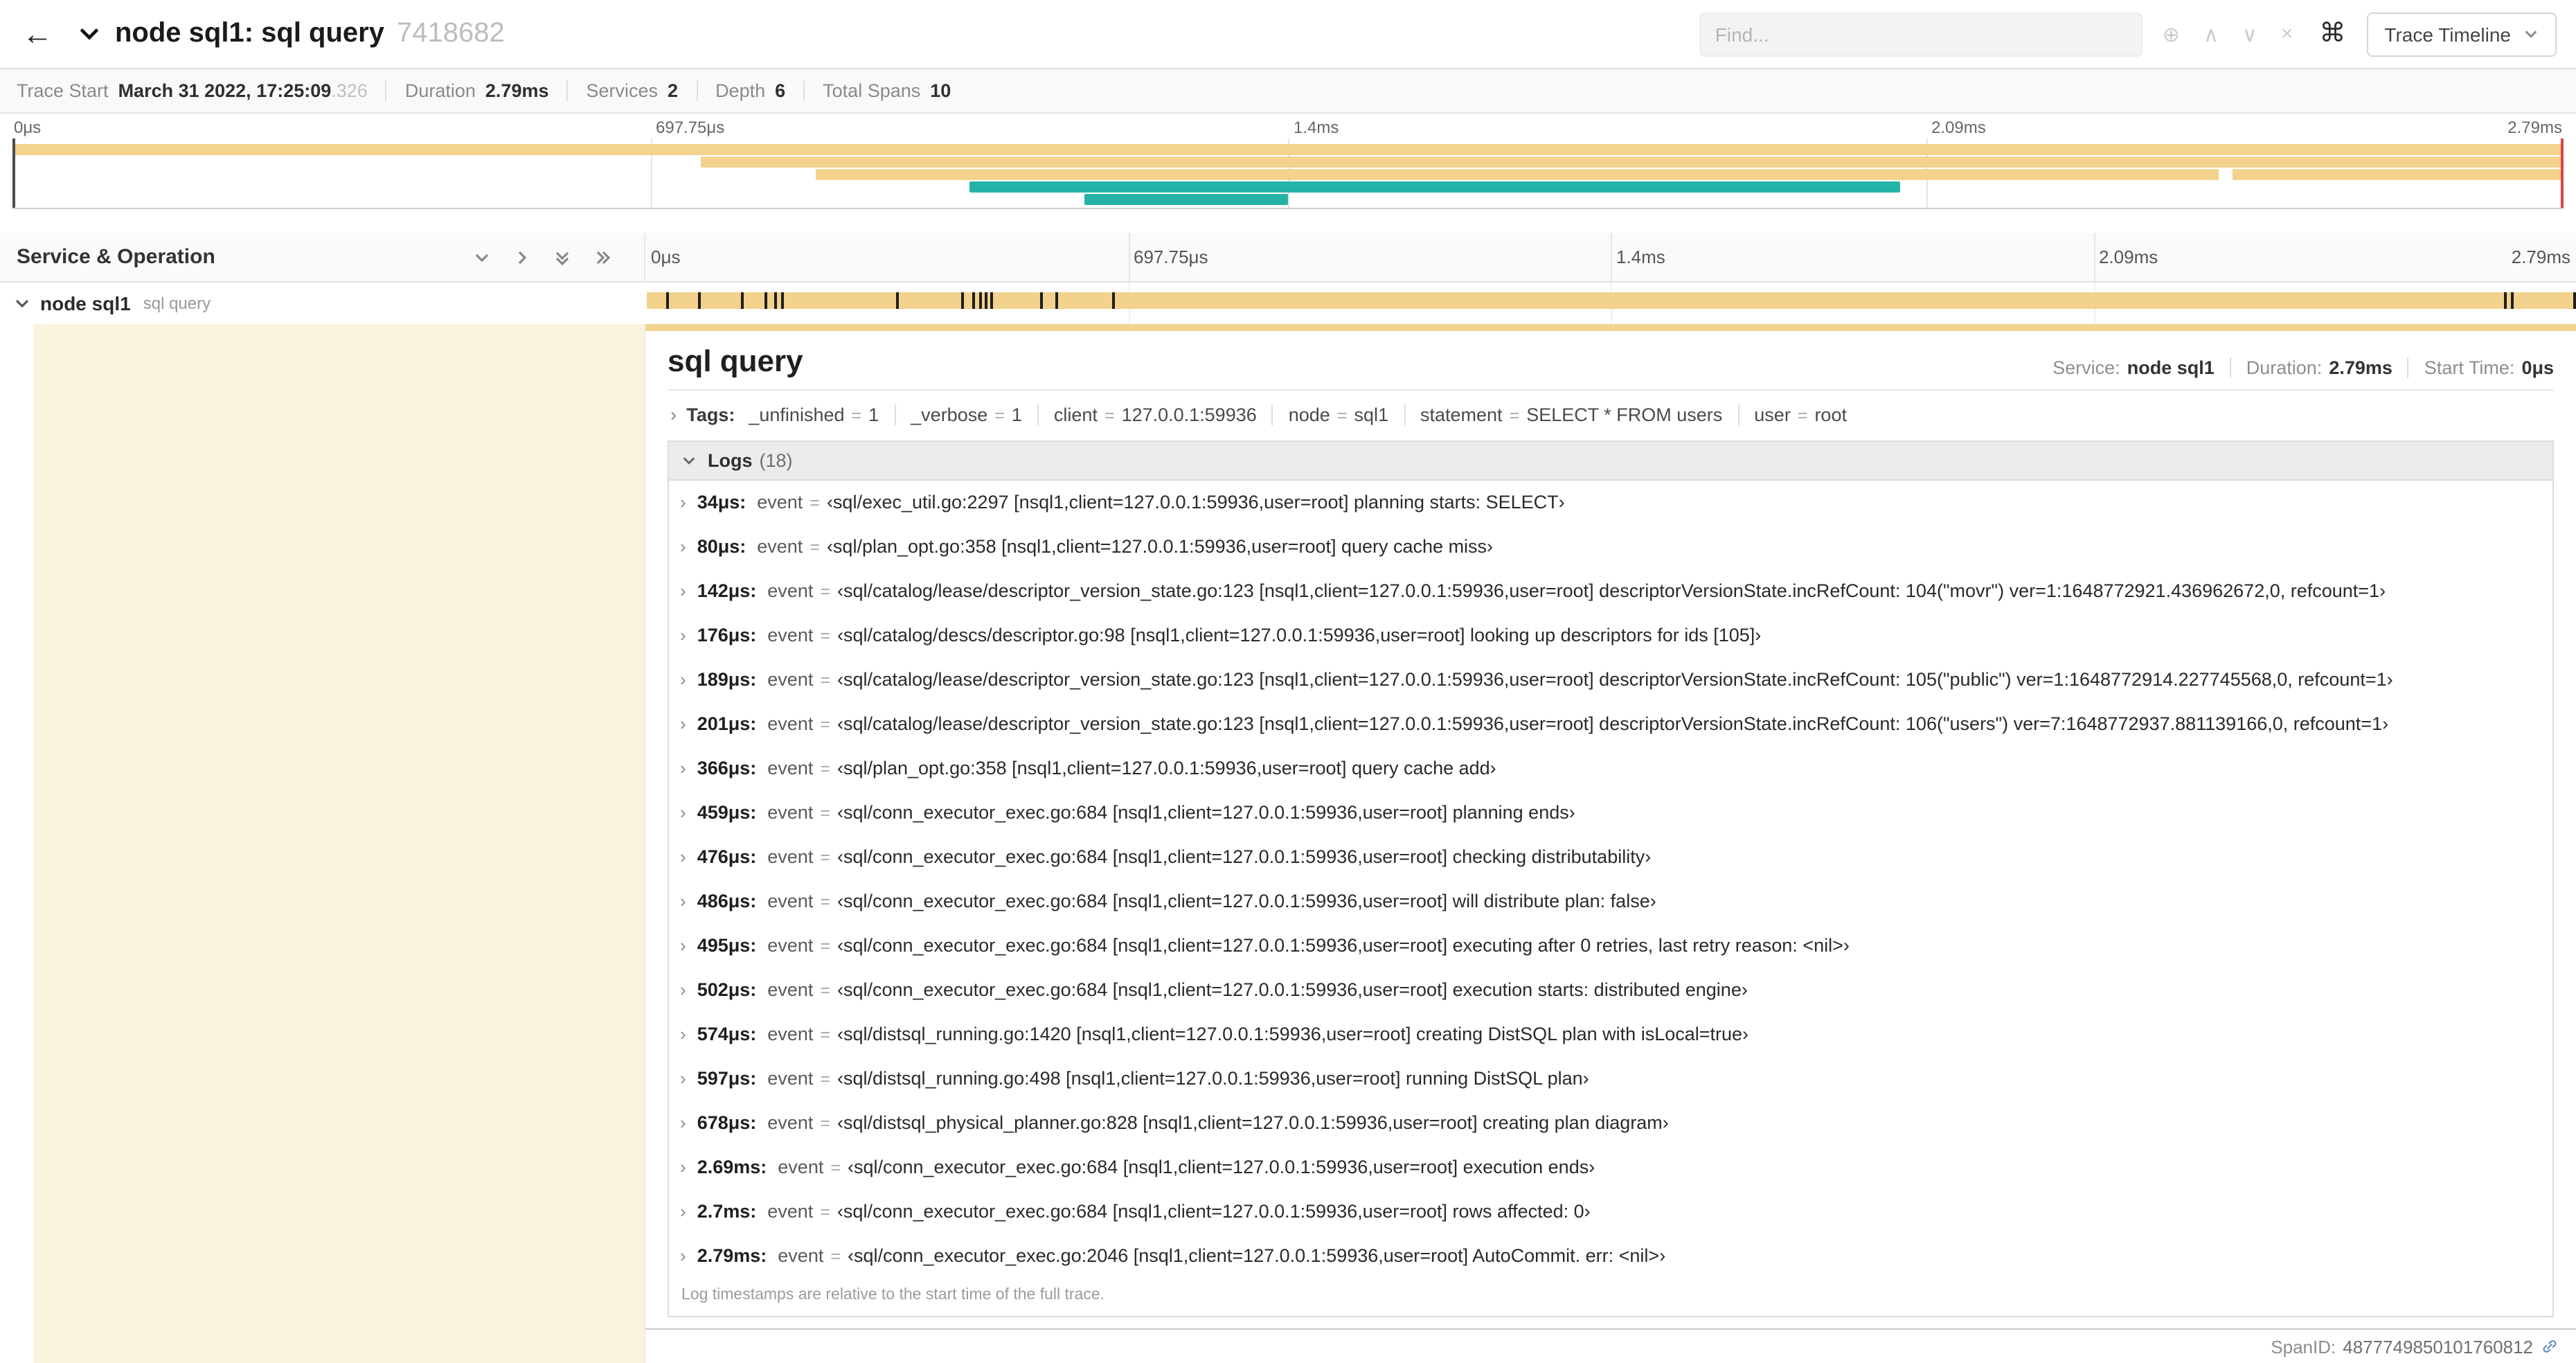 Image resolution: width=2576 pixels, height=1363 pixels. Describe the element at coordinates (322, 303) in the screenshot. I see `span-name-cell: node sql1 sql query` at that location.